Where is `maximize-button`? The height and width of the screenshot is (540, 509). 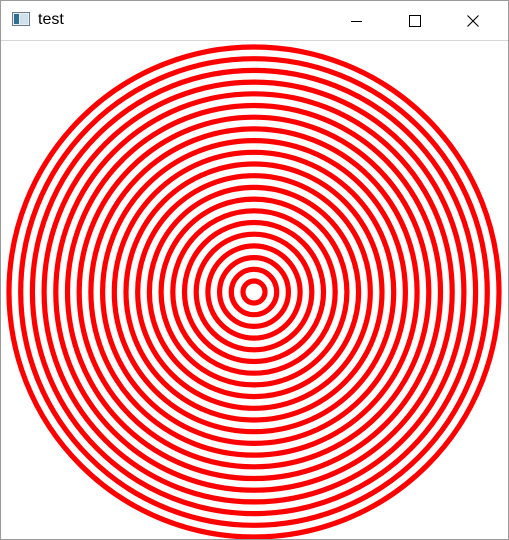 maximize-button is located at coordinates (415, 20).